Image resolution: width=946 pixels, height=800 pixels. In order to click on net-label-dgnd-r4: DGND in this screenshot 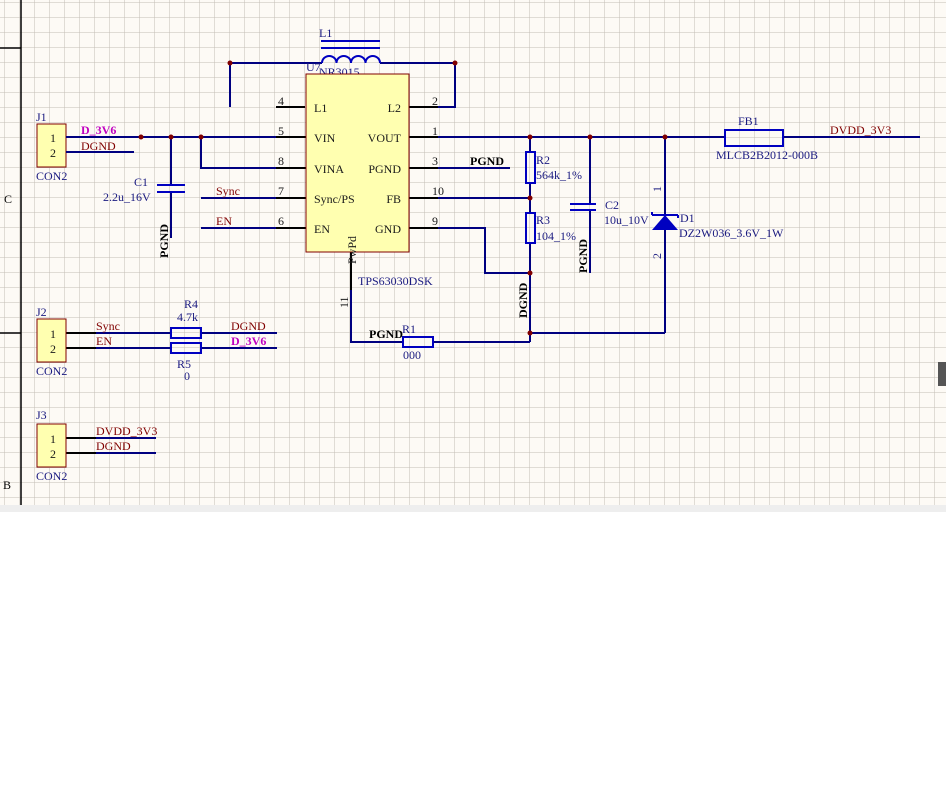, I will do `click(248, 326)`.